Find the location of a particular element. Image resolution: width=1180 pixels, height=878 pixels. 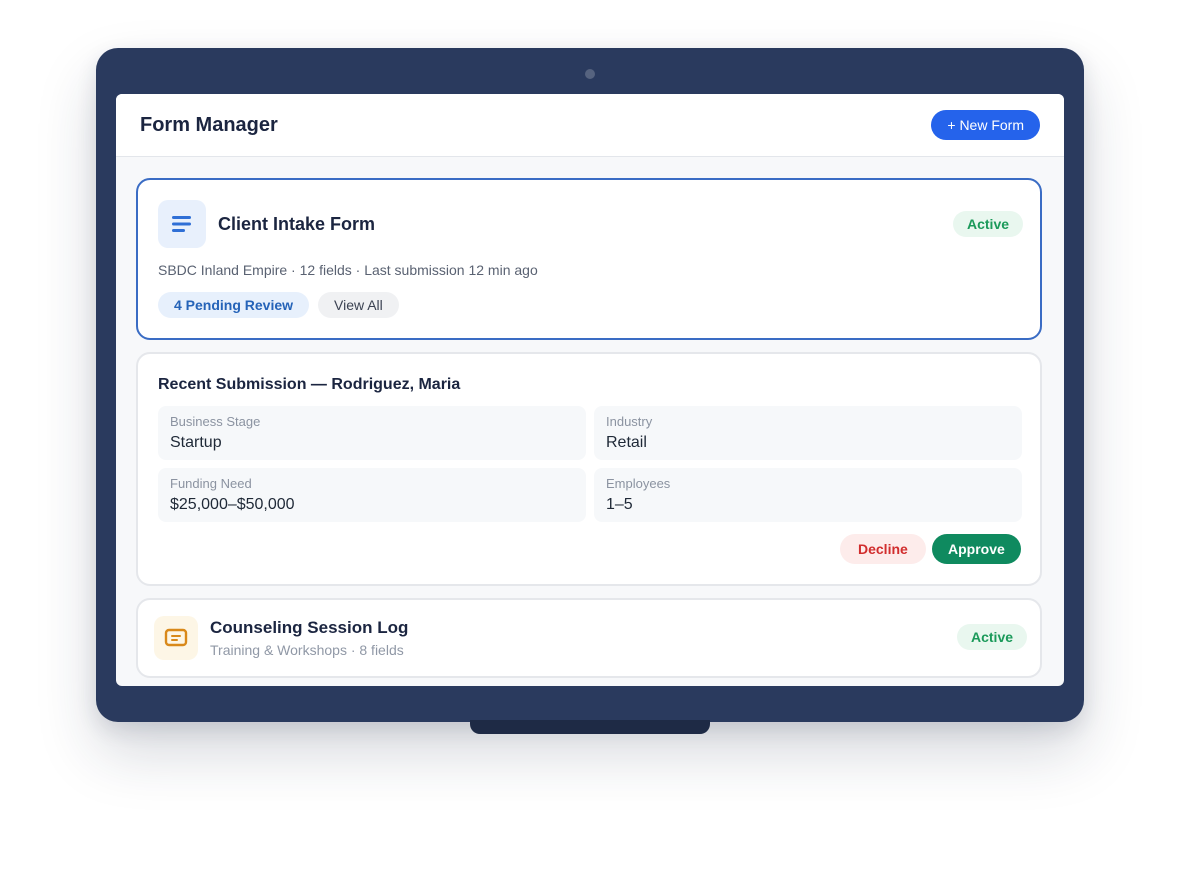

submission-heading: Recent Submission — Rodriguez, Maria is located at coordinates (309, 384).